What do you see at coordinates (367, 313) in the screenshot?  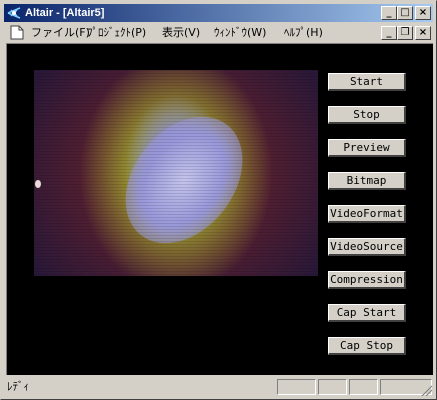 I see `cap-start-button: Cap Start` at bounding box center [367, 313].